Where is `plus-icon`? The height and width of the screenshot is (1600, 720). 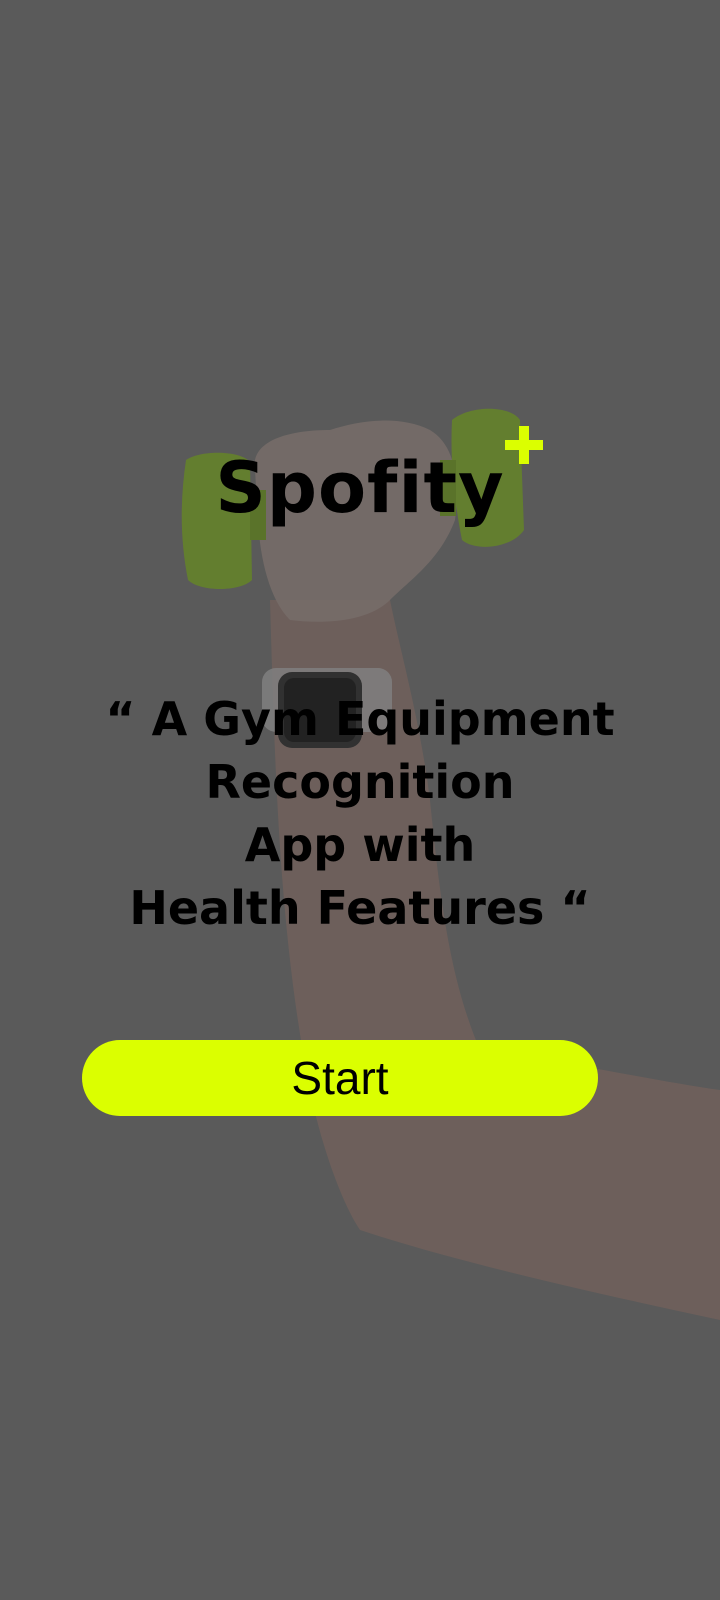 plus-icon is located at coordinates (523, 445).